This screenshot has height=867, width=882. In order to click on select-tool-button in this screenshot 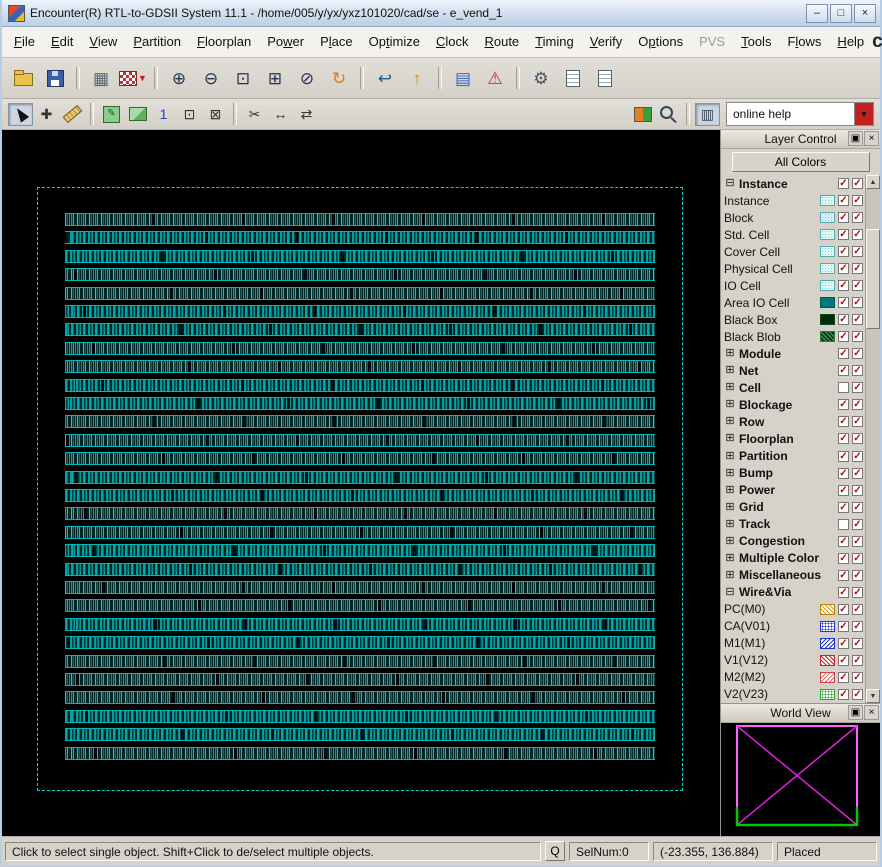, I will do `click(20, 114)`.